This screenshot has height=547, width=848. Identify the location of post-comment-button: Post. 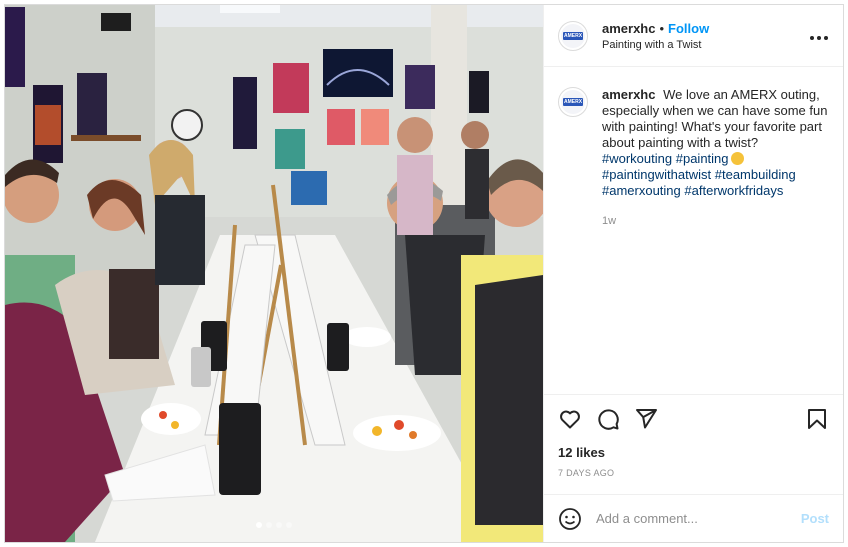
(815, 518).